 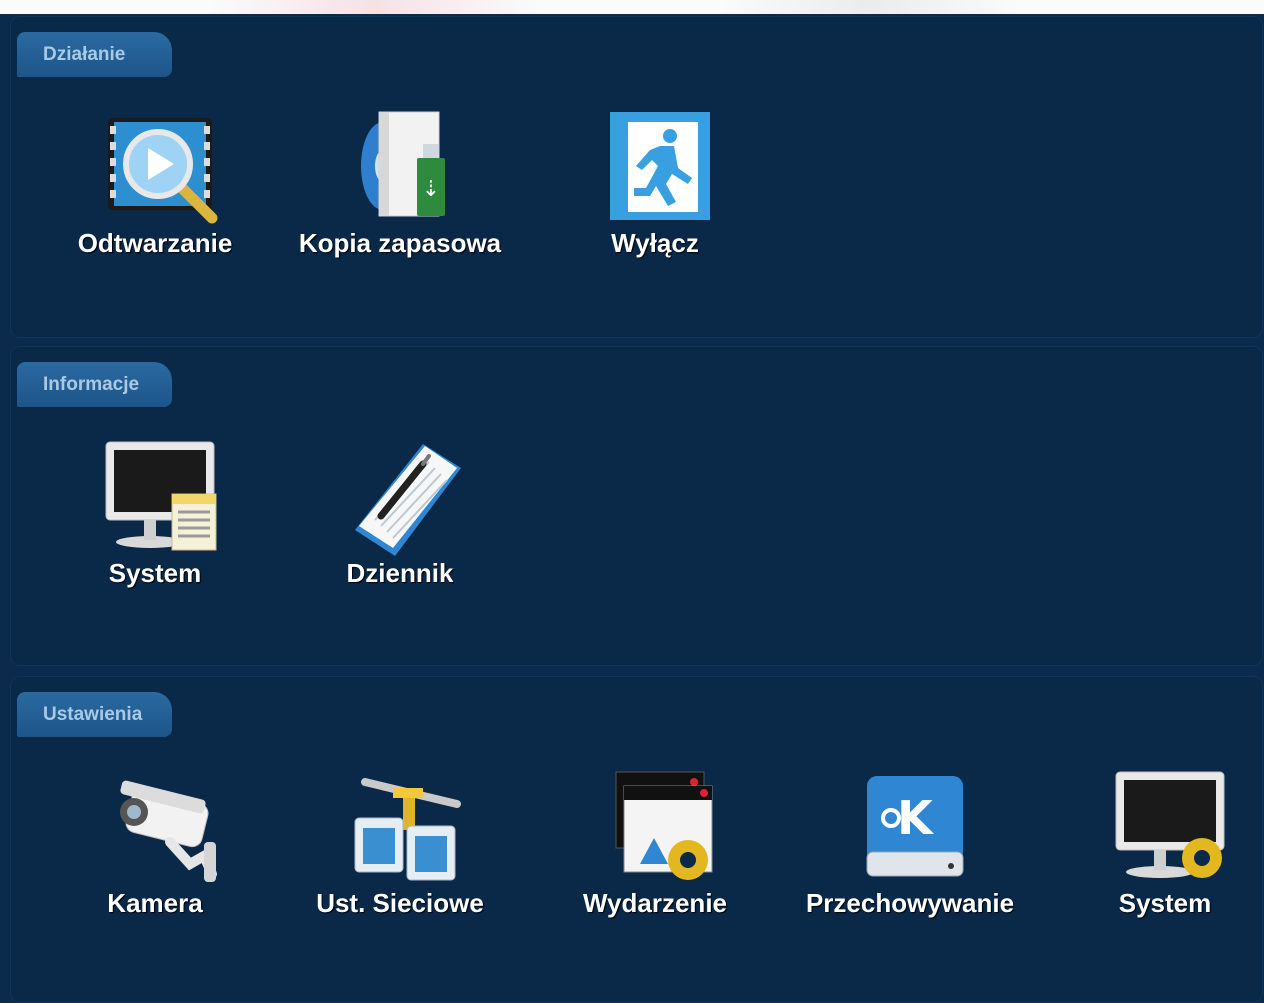 I want to click on menu-item-system-info: System, so click(x=155, y=523).